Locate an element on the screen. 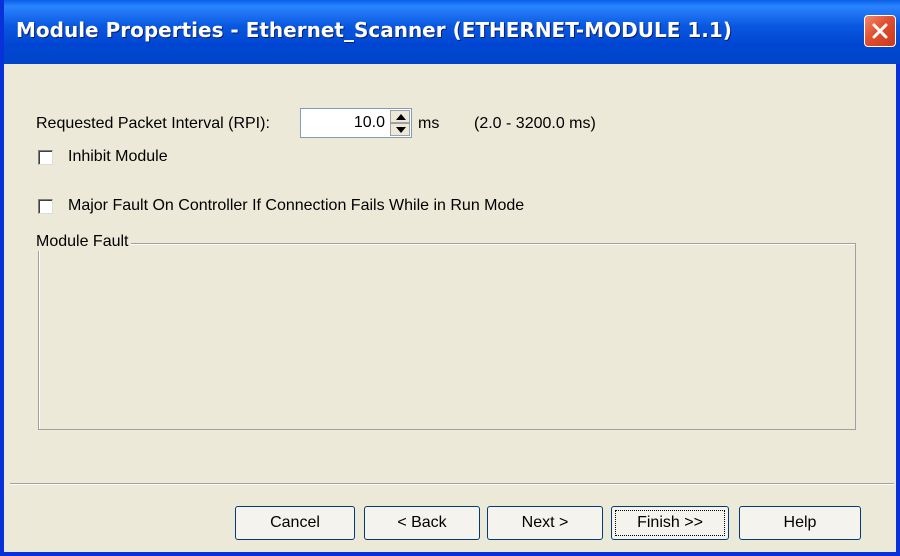  close-button is located at coordinates (880, 31).